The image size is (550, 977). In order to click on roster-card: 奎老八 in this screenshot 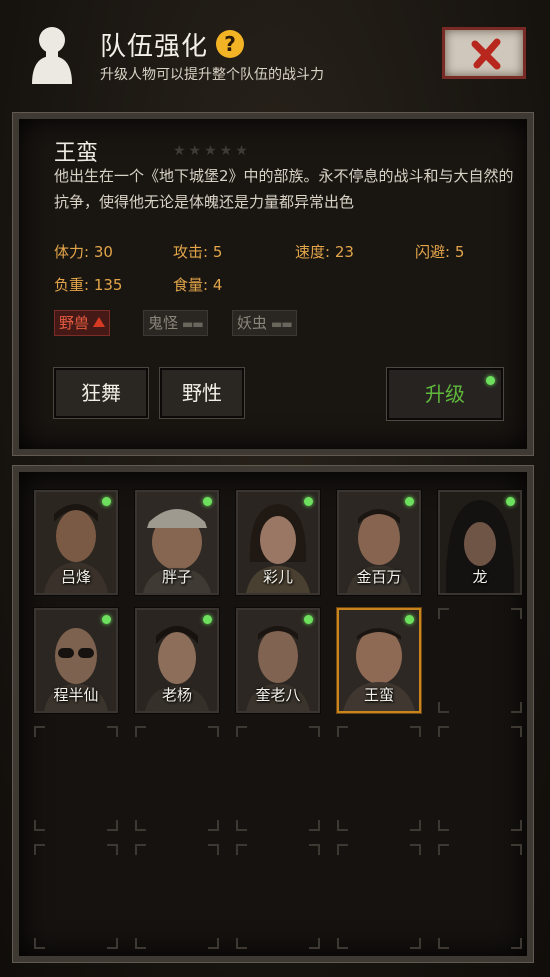, I will do `click(278, 660)`.